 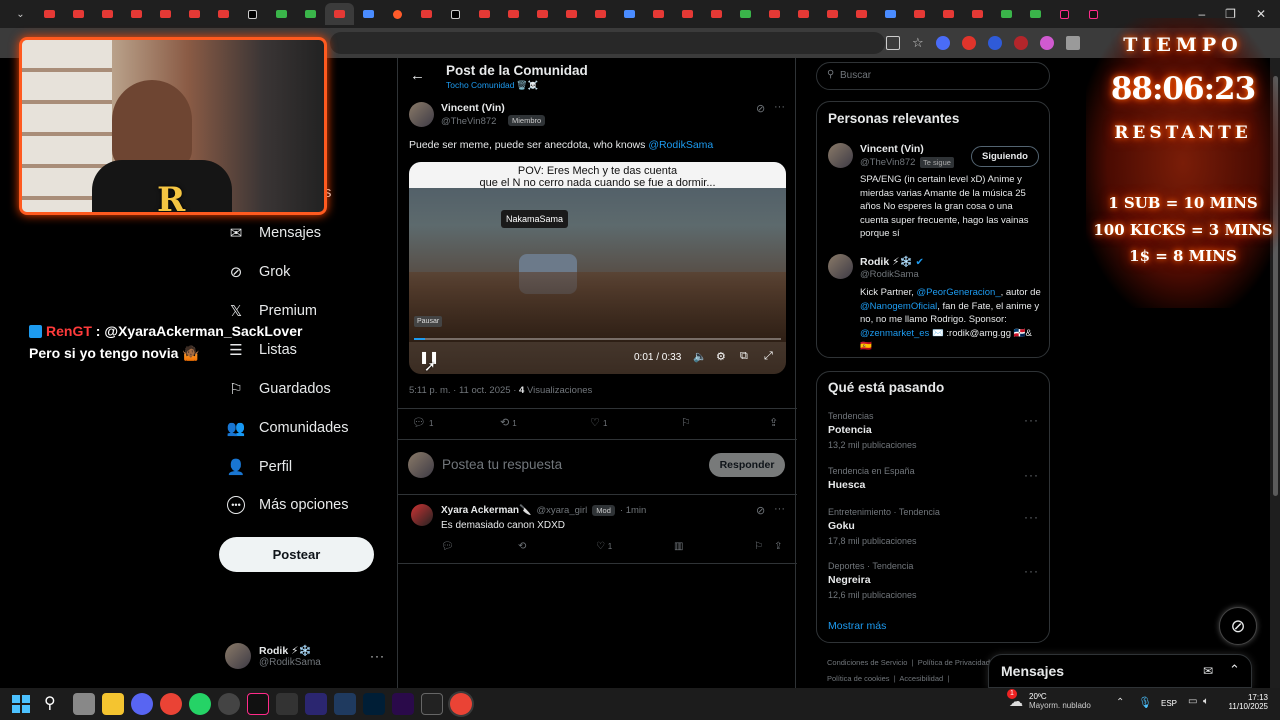 I want to click on post-handle: @TheVin872, so click(x=468, y=121).